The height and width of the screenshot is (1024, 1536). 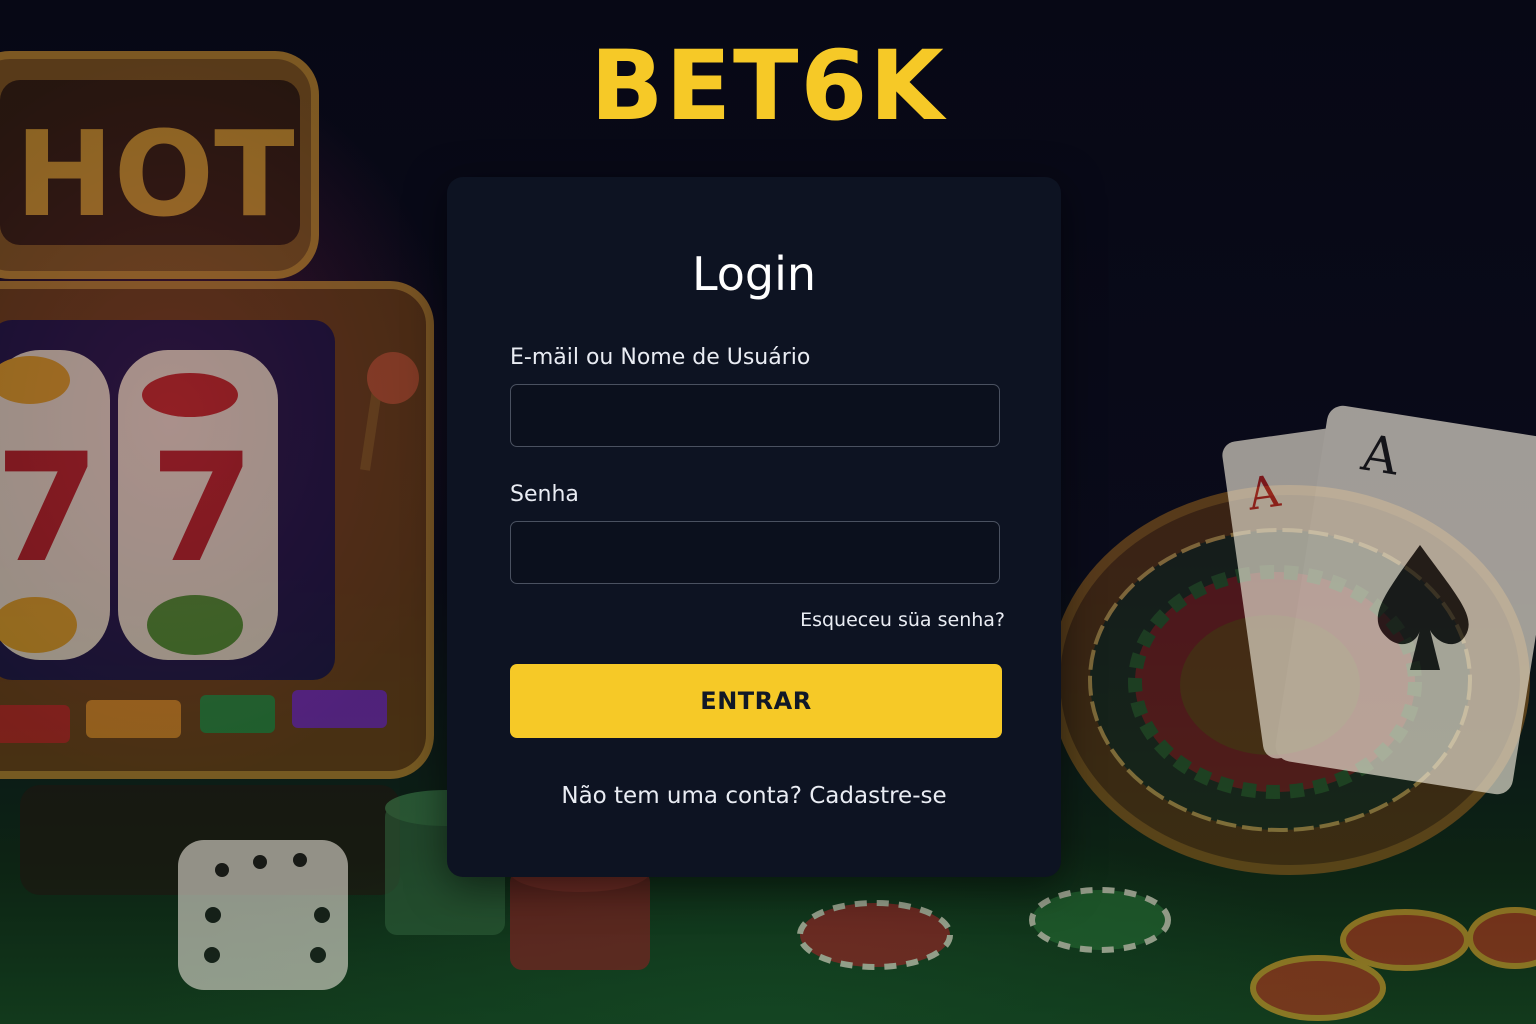 I want to click on username-label: E-mäil ou Nome de Usuário, so click(x=660, y=357).